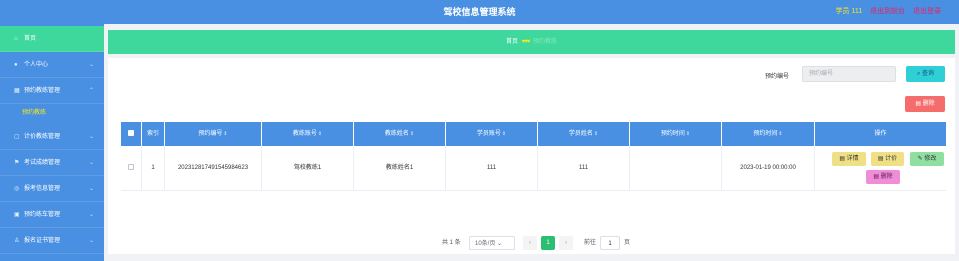 Image resolution: width=959 pixels, height=261 pixels. I want to click on exit-to-front-link: 退出到前台, so click(887, 11).